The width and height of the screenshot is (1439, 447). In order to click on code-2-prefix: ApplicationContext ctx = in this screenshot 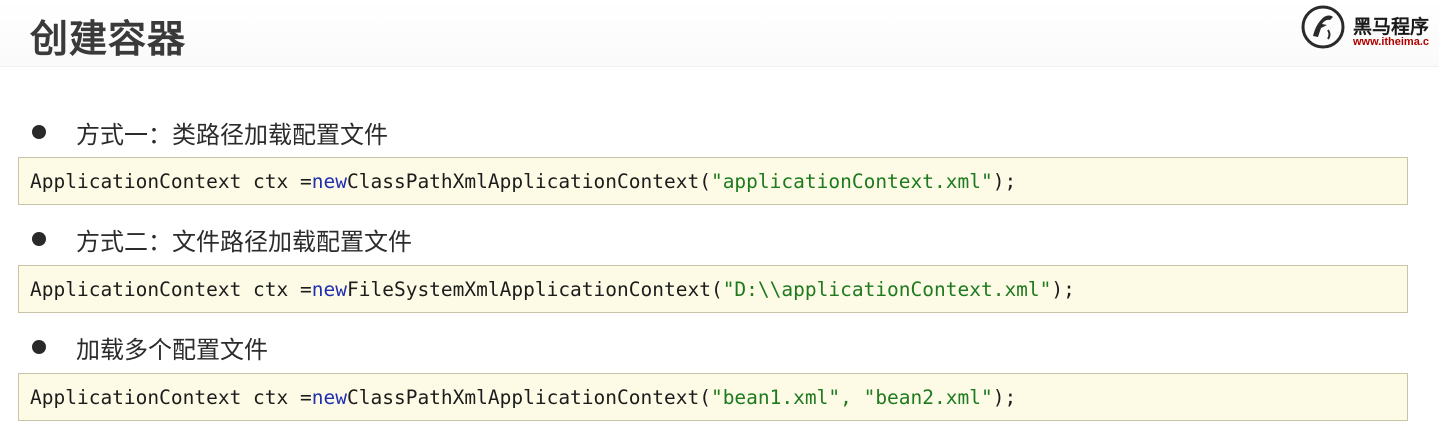, I will do `click(171, 289)`.